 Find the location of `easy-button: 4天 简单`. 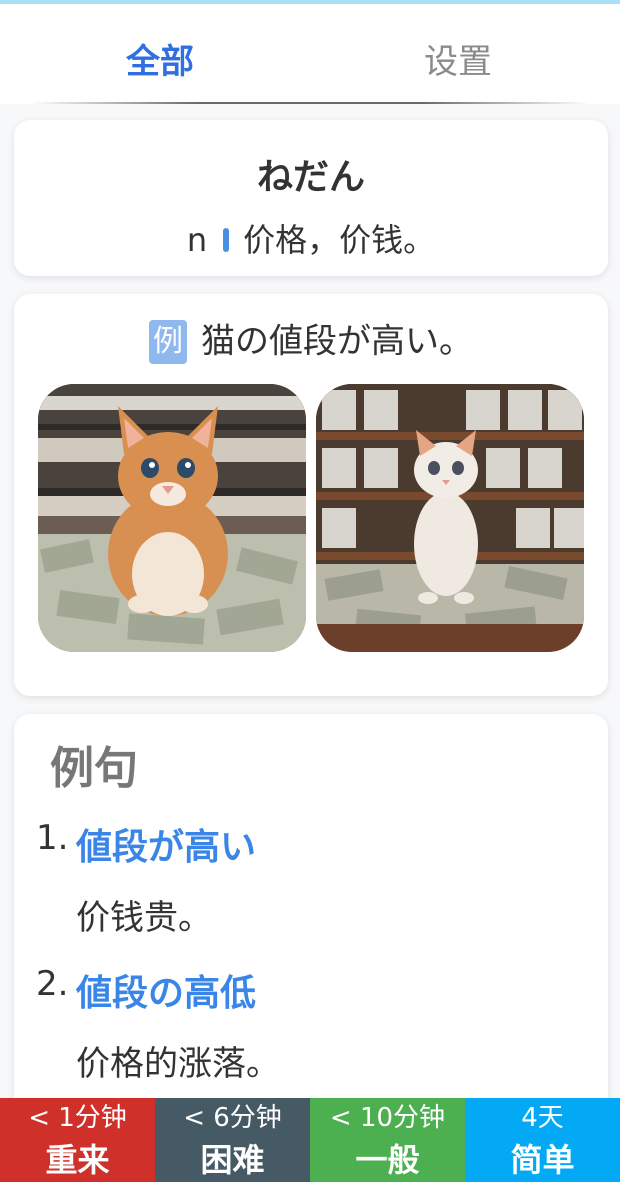

easy-button: 4天 简单 is located at coordinates (542, 1140).